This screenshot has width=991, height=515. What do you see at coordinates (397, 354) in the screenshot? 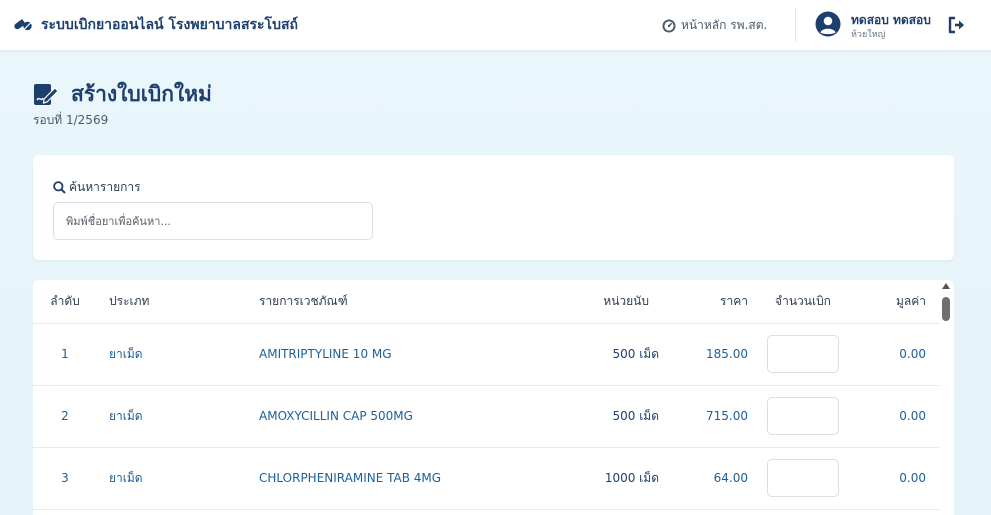
I see `row-item: AMITRIPTYLINE 10 MG` at bounding box center [397, 354].